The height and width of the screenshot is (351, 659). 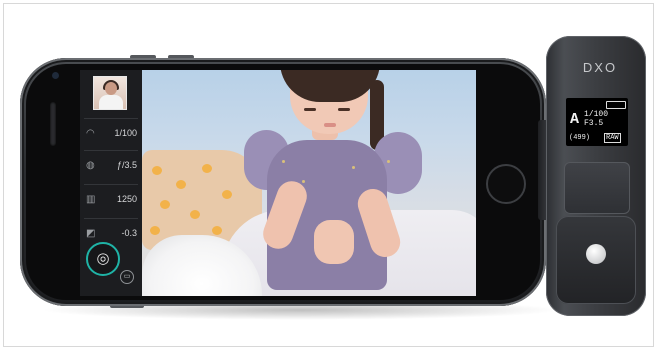 What do you see at coordinates (334, 242) in the screenshot?
I see `girl-hands` at bounding box center [334, 242].